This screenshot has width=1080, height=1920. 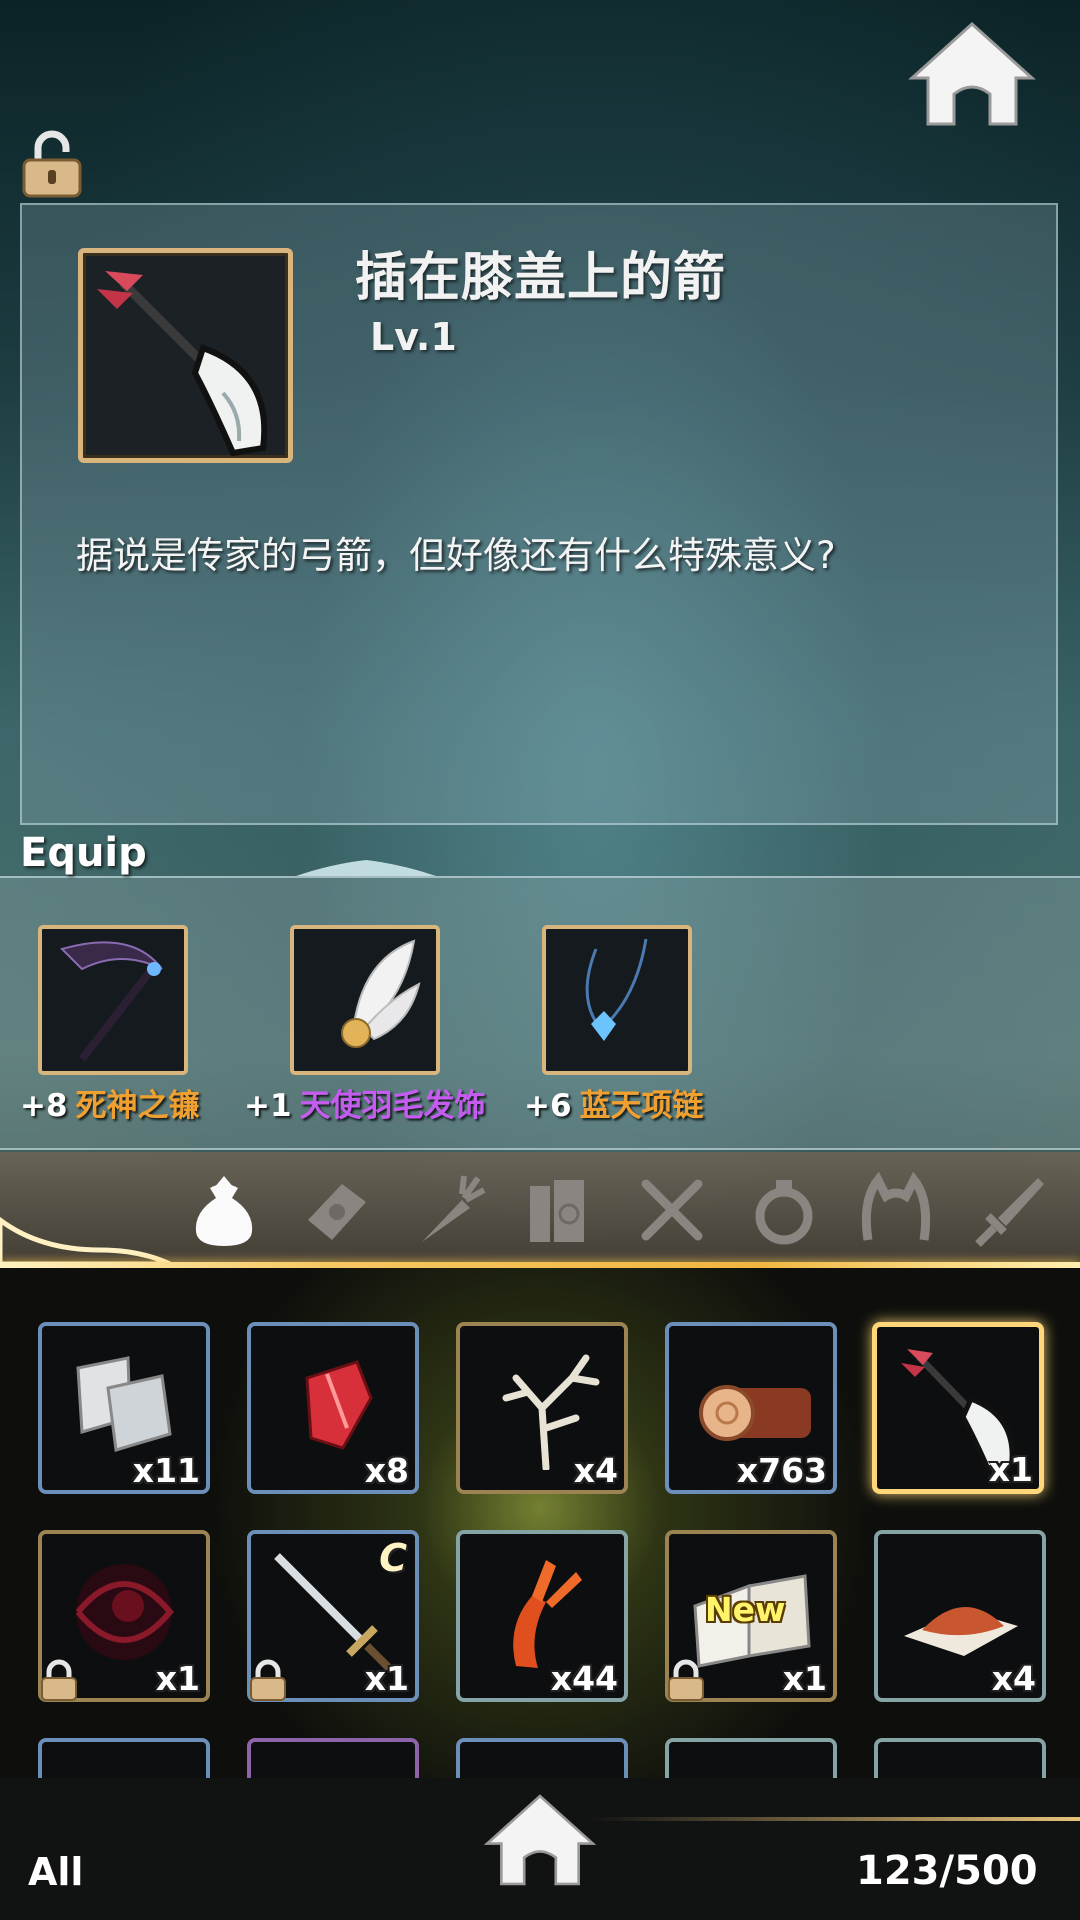 I want to click on equip-label-hair: +1 天使羽毛发饰, so click(x=365, y=1102).